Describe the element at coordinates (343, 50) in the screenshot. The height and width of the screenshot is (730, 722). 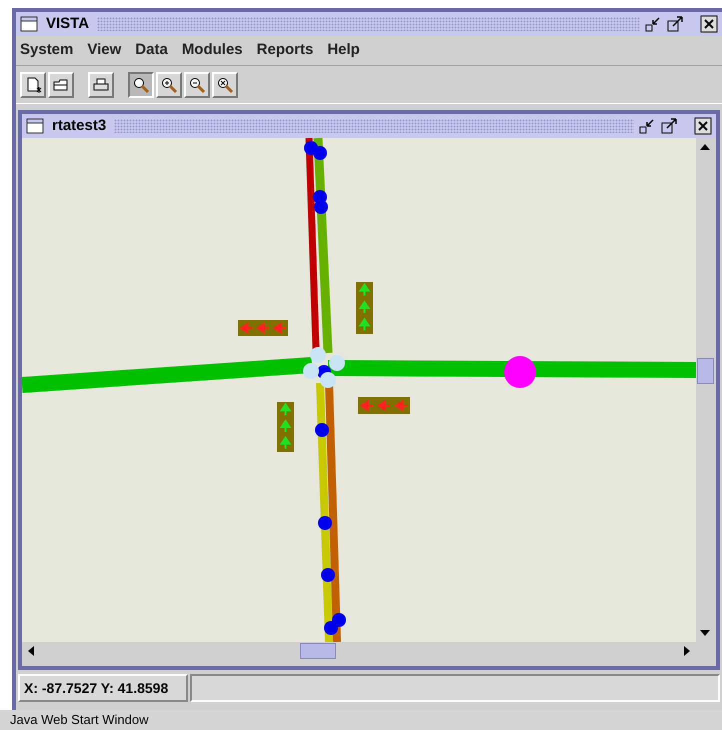
I see `menu-item: Help` at that location.